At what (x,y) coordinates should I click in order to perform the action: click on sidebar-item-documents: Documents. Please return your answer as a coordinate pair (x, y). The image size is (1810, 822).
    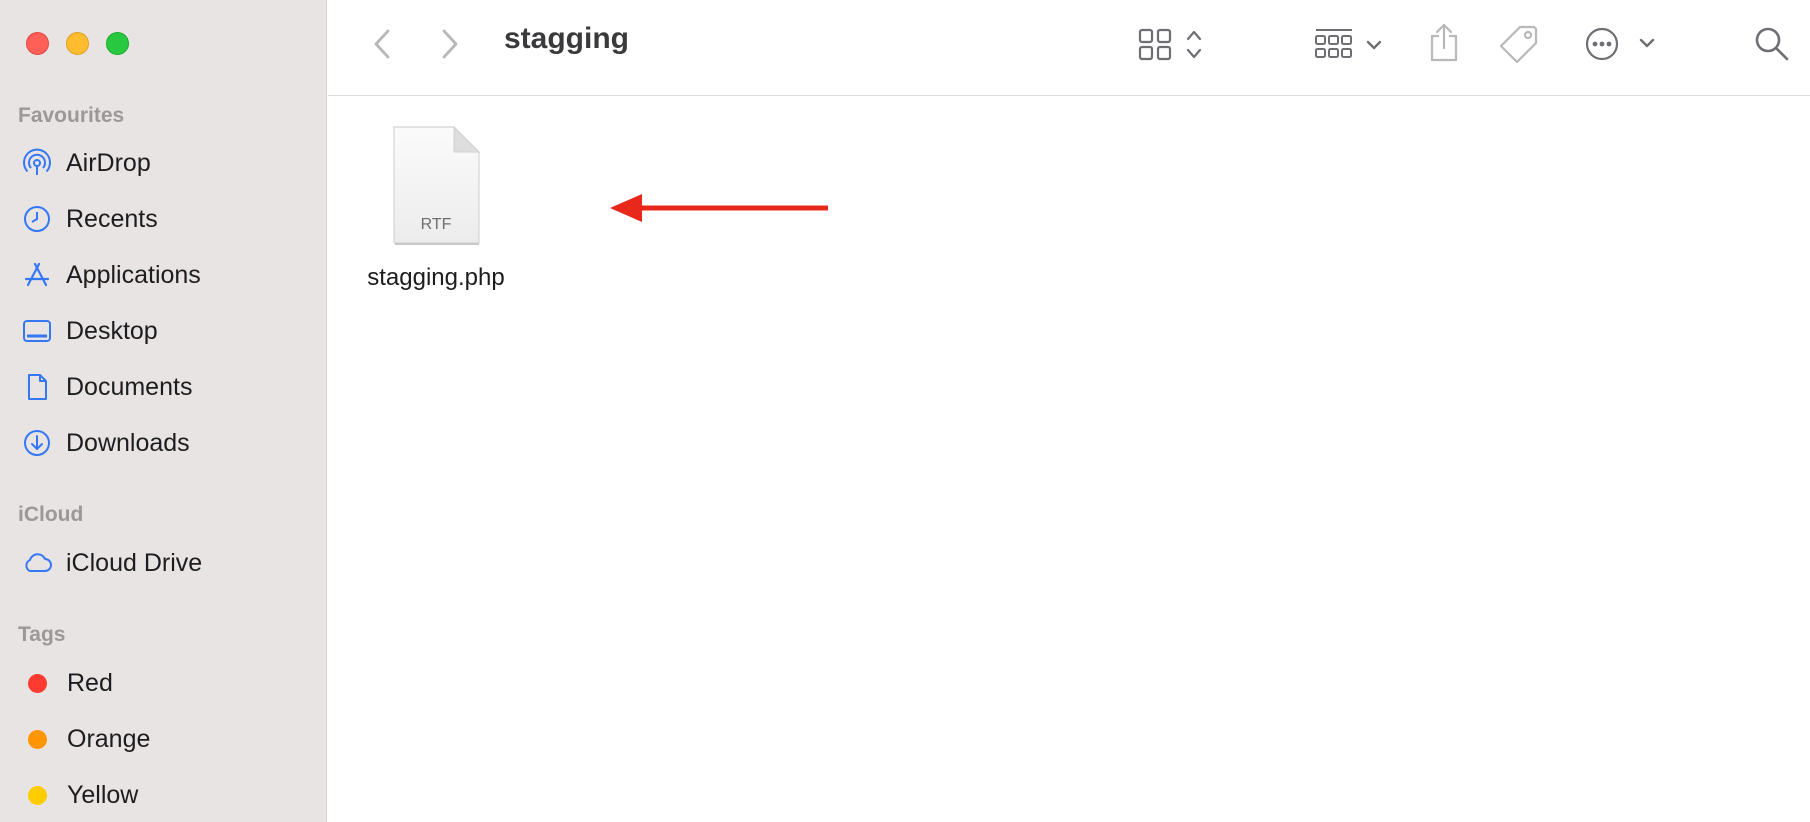
    Looking at the image, I should click on (107, 387).